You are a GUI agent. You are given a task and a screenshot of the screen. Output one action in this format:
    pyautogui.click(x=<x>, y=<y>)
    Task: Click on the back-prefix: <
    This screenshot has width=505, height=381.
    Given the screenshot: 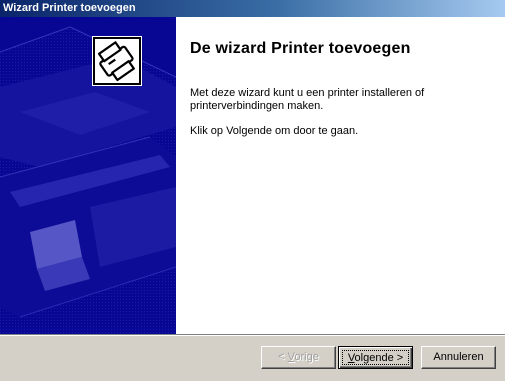 What is the action you would take?
    pyautogui.click(x=283, y=357)
    